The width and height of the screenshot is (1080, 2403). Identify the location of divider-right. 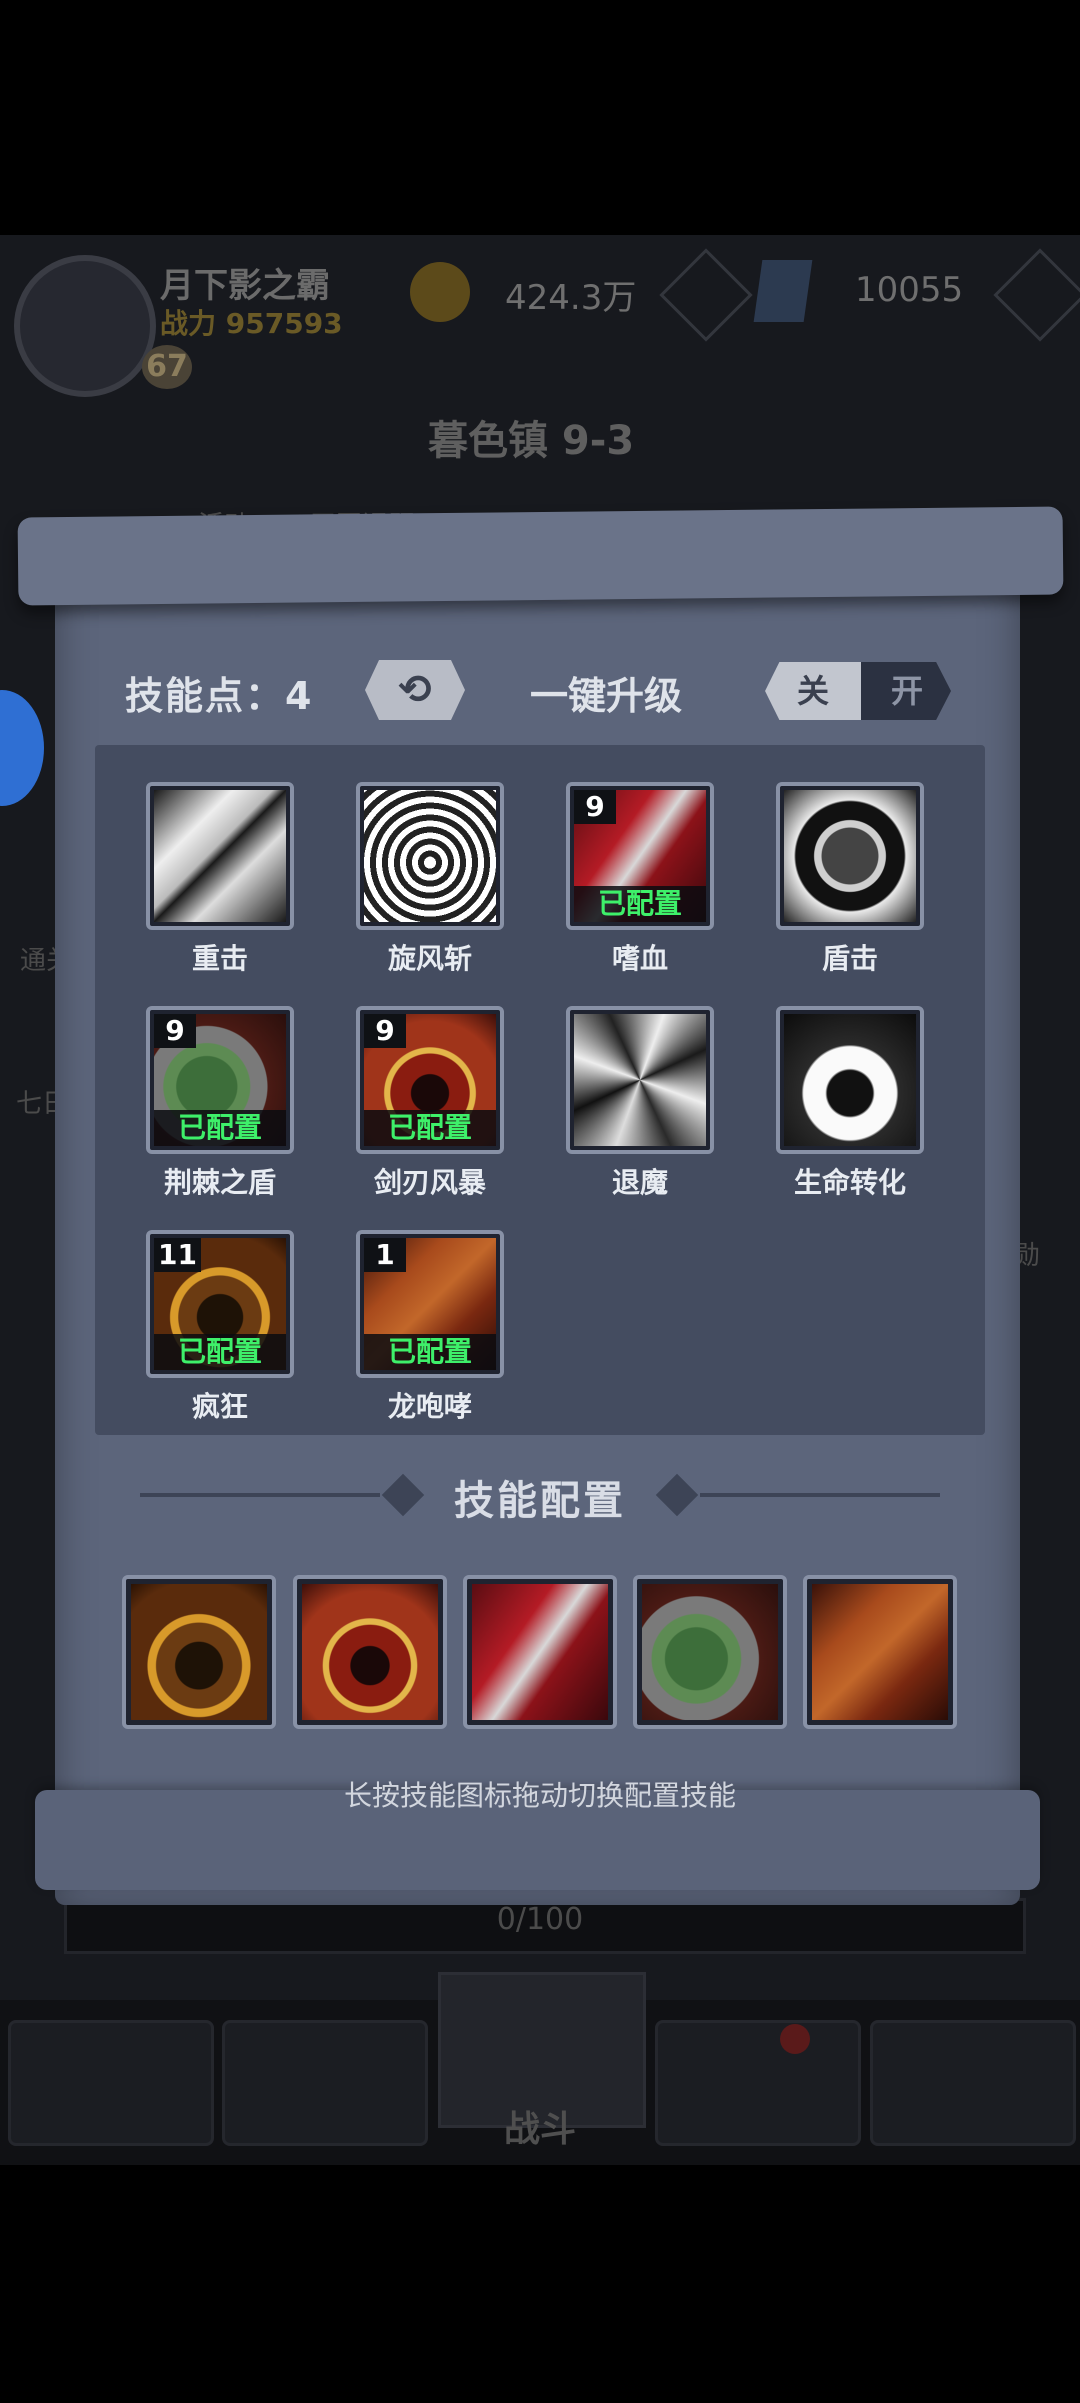
(820, 1495).